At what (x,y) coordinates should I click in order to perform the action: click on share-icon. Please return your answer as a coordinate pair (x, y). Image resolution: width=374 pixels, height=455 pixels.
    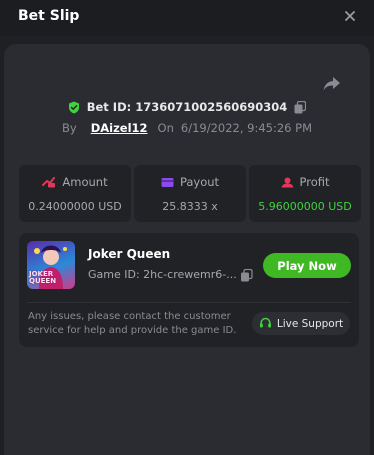
    Looking at the image, I should click on (332, 84).